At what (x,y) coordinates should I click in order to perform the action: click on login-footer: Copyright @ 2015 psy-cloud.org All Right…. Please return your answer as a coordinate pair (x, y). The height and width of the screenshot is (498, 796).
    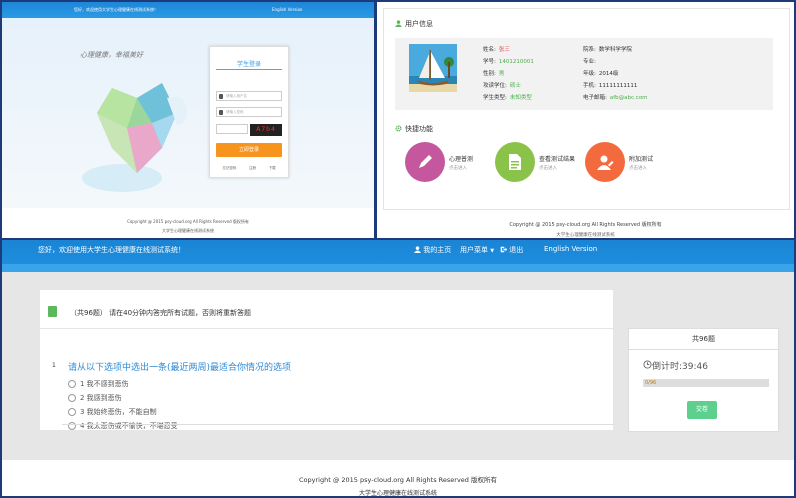
    Looking at the image, I should click on (188, 223).